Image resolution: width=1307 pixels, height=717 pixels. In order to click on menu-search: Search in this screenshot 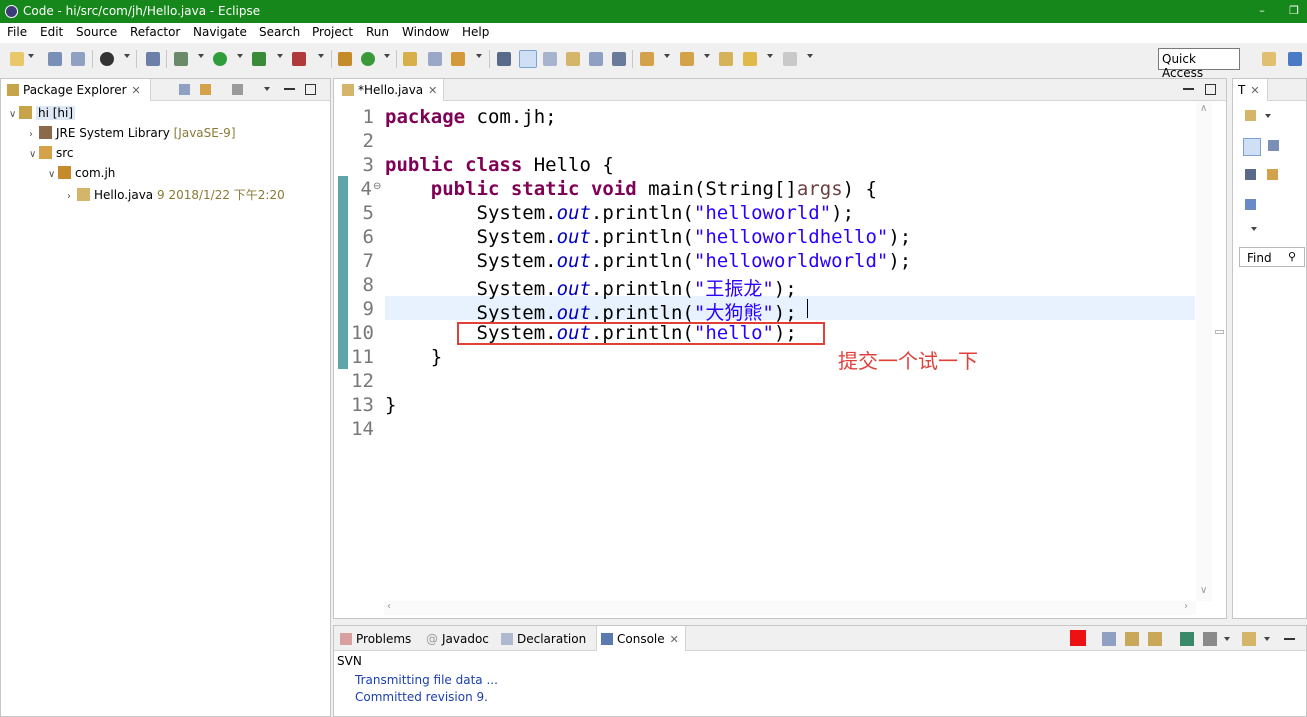, I will do `click(279, 32)`.